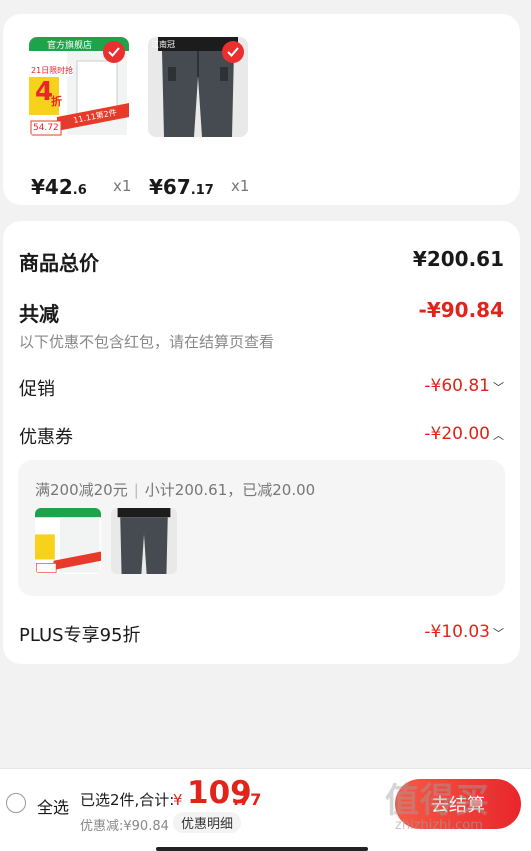 Image resolution: width=531 pixels, height=851 pixels. I want to click on store-tag: 江南冠, so click(163, 44).